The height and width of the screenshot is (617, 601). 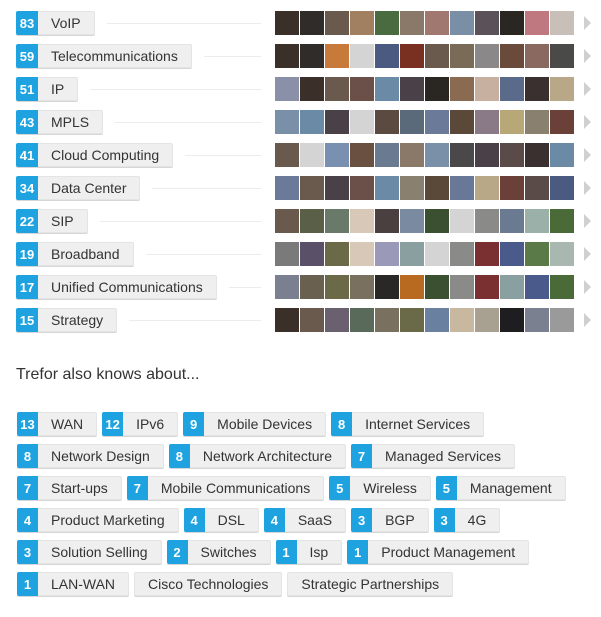 I want to click on endorsement-count-badge: 8, so click(x=342, y=424).